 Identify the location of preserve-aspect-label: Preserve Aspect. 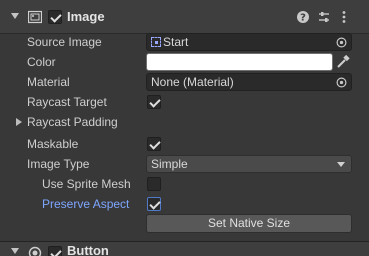
(86, 204).